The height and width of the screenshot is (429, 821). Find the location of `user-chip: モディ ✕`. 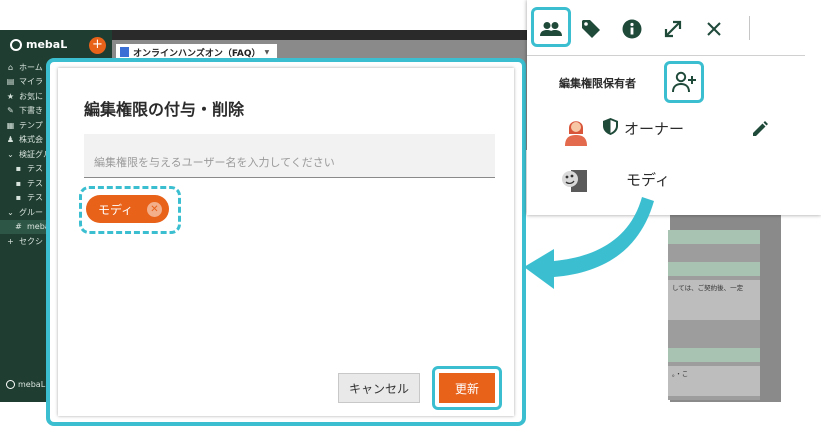

user-chip: モディ ✕ is located at coordinates (127, 209).